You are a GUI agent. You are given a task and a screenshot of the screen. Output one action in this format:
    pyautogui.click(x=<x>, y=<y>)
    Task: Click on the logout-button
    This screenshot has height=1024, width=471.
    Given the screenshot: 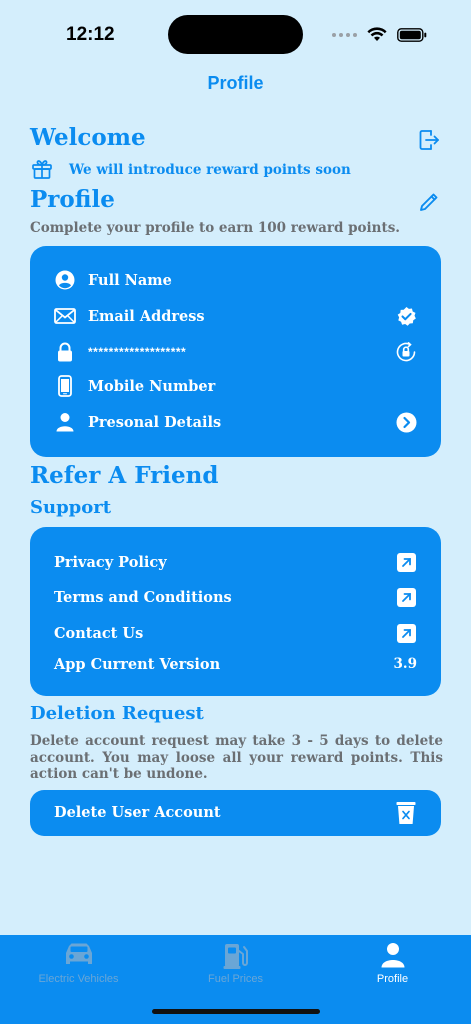 What is the action you would take?
    pyautogui.click(x=429, y=142)
    